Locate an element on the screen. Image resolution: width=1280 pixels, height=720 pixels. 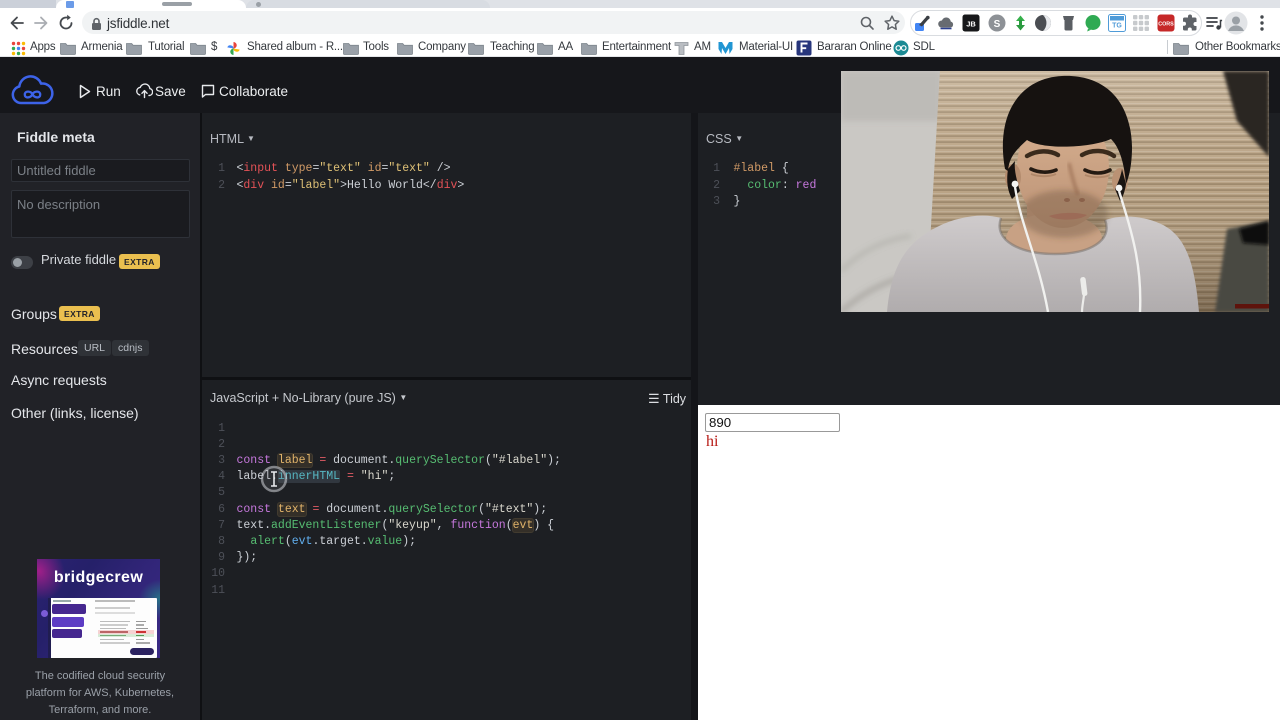
svg-text: S is located at coordinates (997, 24).